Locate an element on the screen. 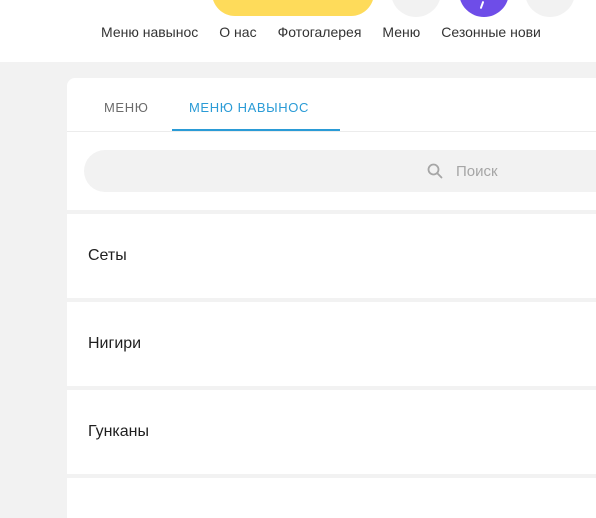 Image resolution: width=596 pixels, height=518 pixels. tab-menu: МЕНЮ is located at coordinates (126, 107).